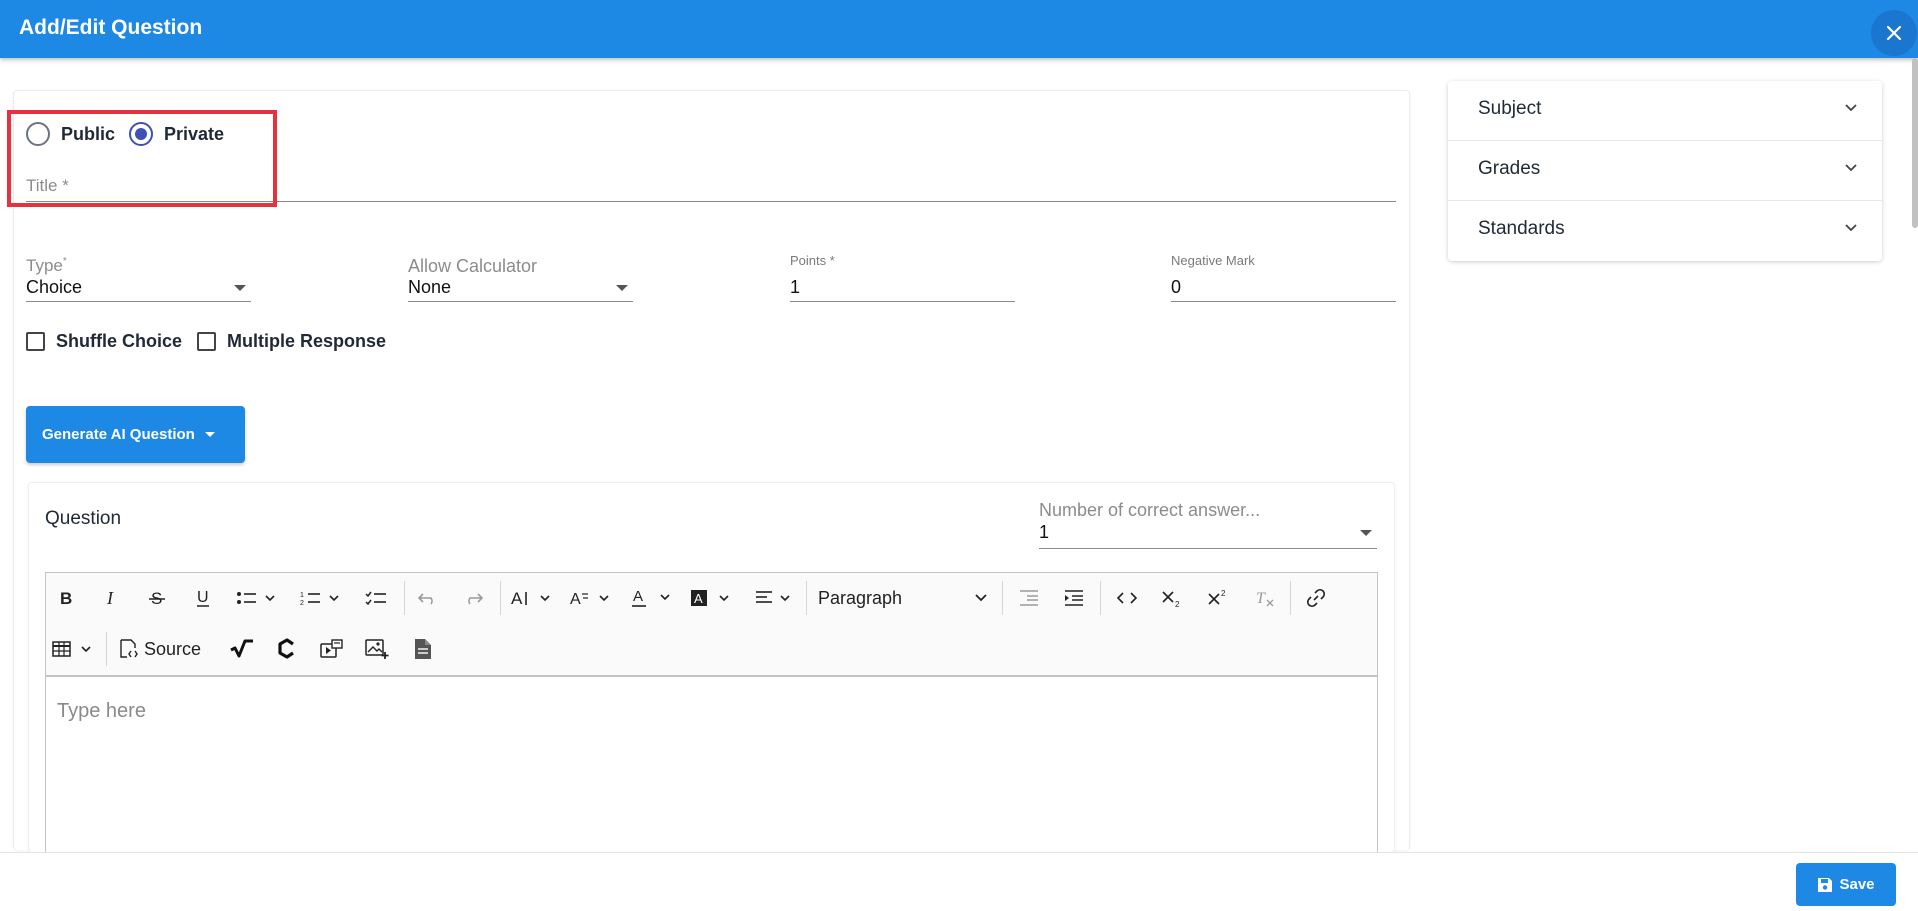  What do you see at coordinates (1219, 598) in the screenshot?
I see `superscript-button: 2` at bounding box center [1219, 598].